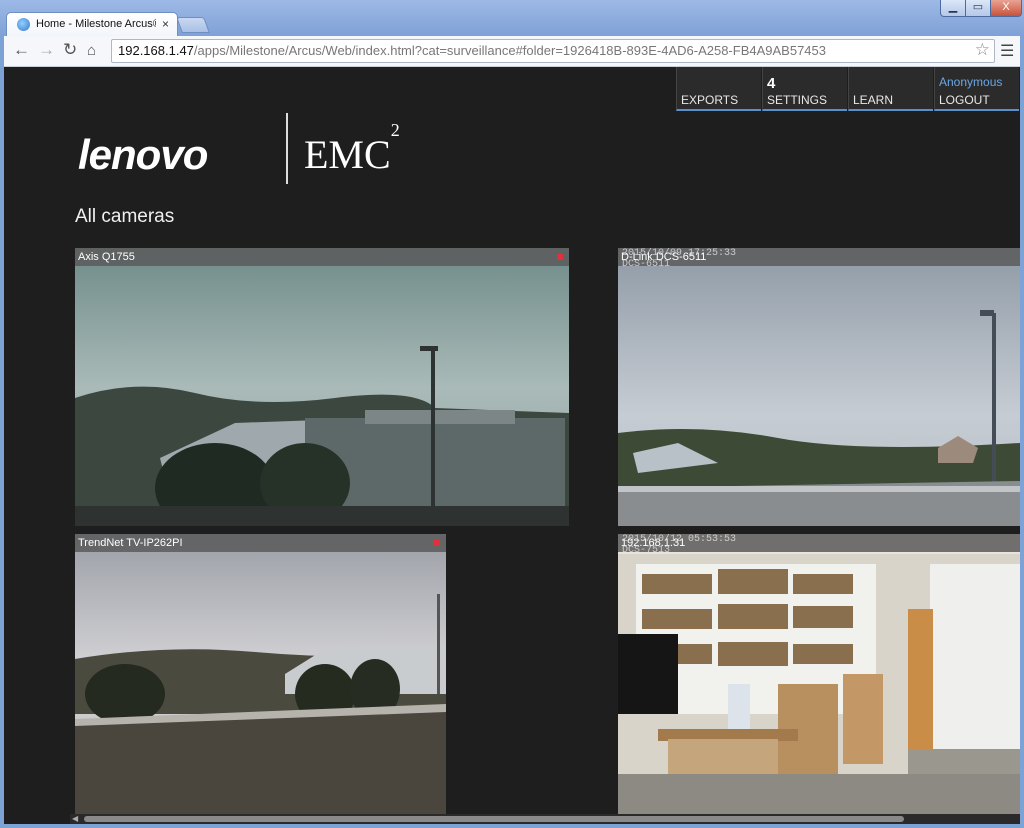 The image size is (1024, 828). What do you see at coordinates (512, 18) in the screenshot?
I see `window-titlebar: Home - Milestone Arcus® × ▁ ▭ X` at bounding box center [512, 18].